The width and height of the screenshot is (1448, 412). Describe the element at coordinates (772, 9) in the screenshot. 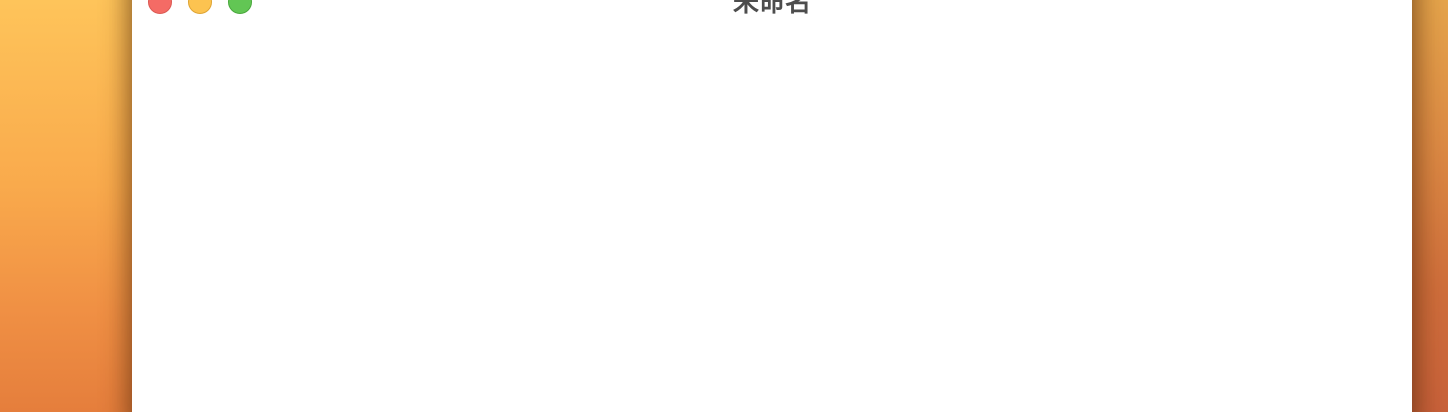

I see `window-titlebar: 未命名` at that location.